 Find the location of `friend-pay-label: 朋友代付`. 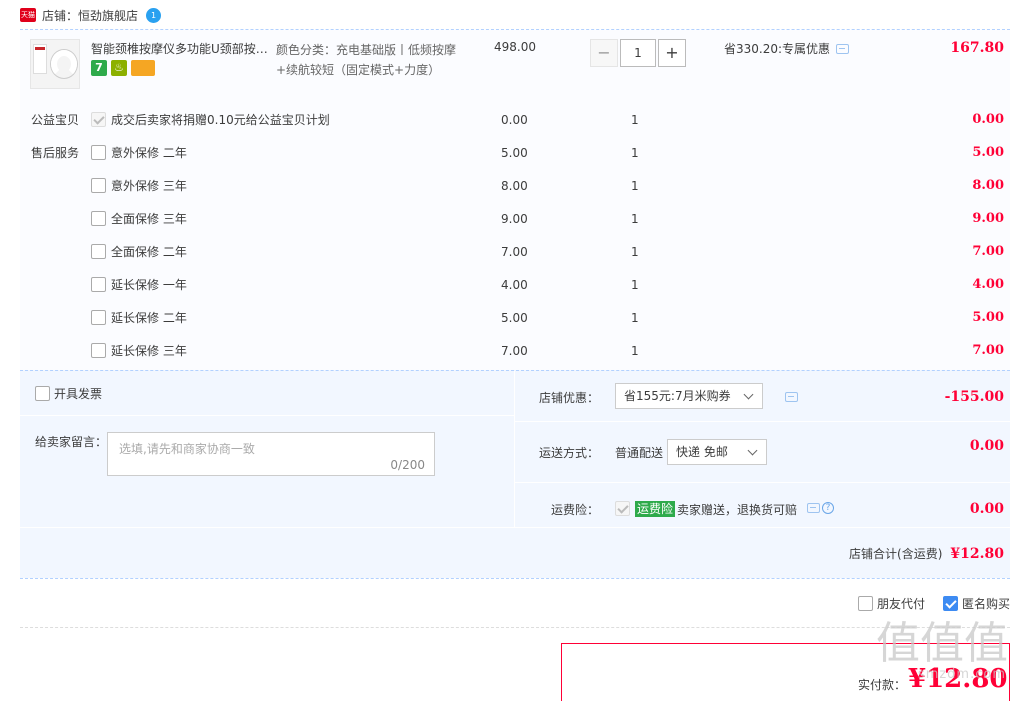

friend-pay-label: 朋友代付 is located at coordinates (900, 604).